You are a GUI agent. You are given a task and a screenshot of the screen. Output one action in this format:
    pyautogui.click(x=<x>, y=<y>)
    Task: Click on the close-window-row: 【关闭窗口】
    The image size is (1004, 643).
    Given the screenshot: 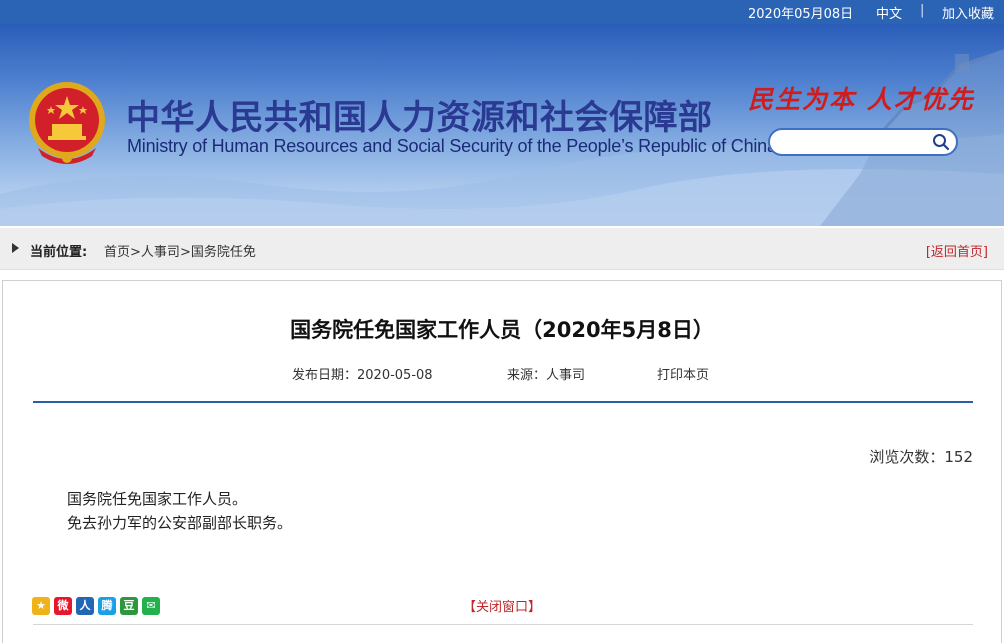 What is the action you would take?
    pyautogui.click(x=502, y=605)
    